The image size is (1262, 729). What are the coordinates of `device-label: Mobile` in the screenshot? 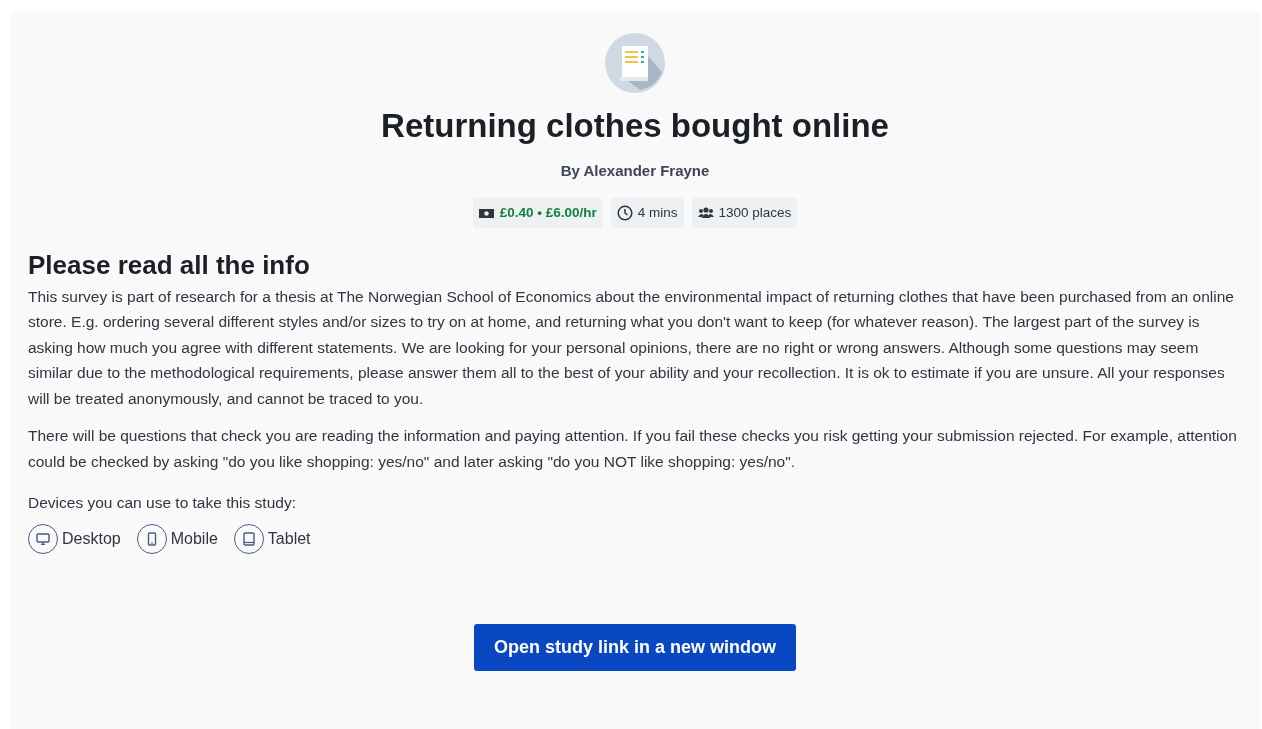 It's located at (194, 538).